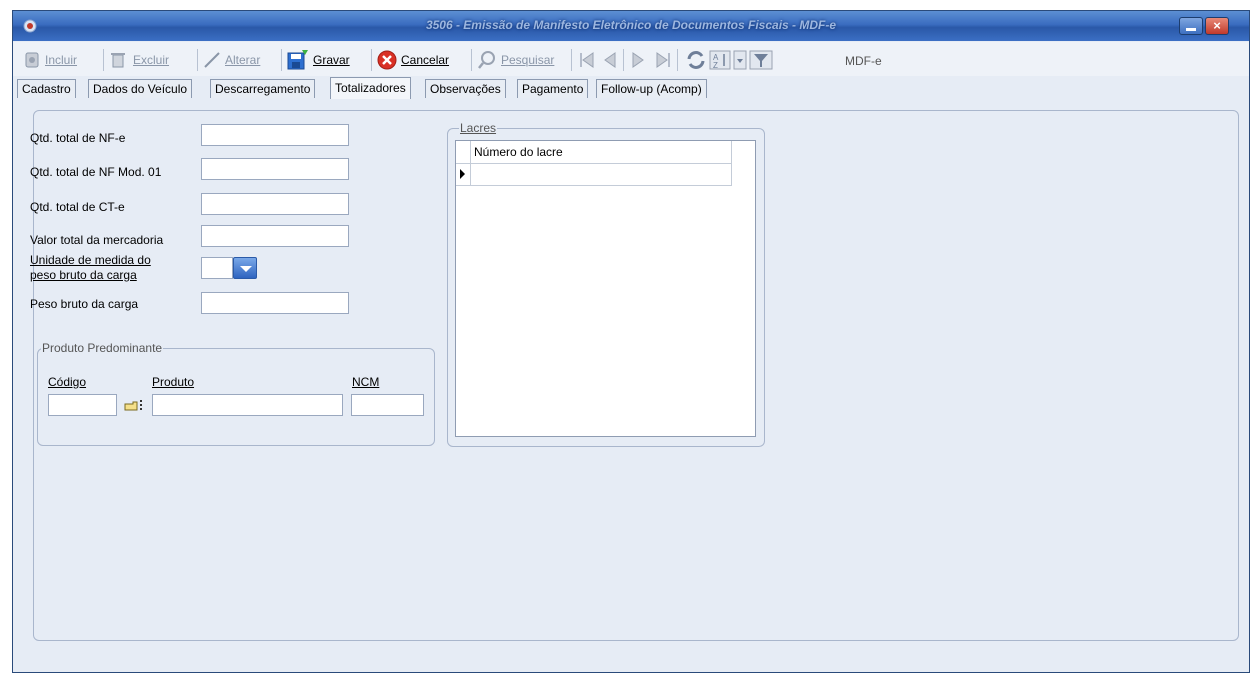 The image size is (1252, 676). What do you see at coordinates (217, 268) in the screenshot?
I see `unidade-medida-value` at bounding box center [217, 268].